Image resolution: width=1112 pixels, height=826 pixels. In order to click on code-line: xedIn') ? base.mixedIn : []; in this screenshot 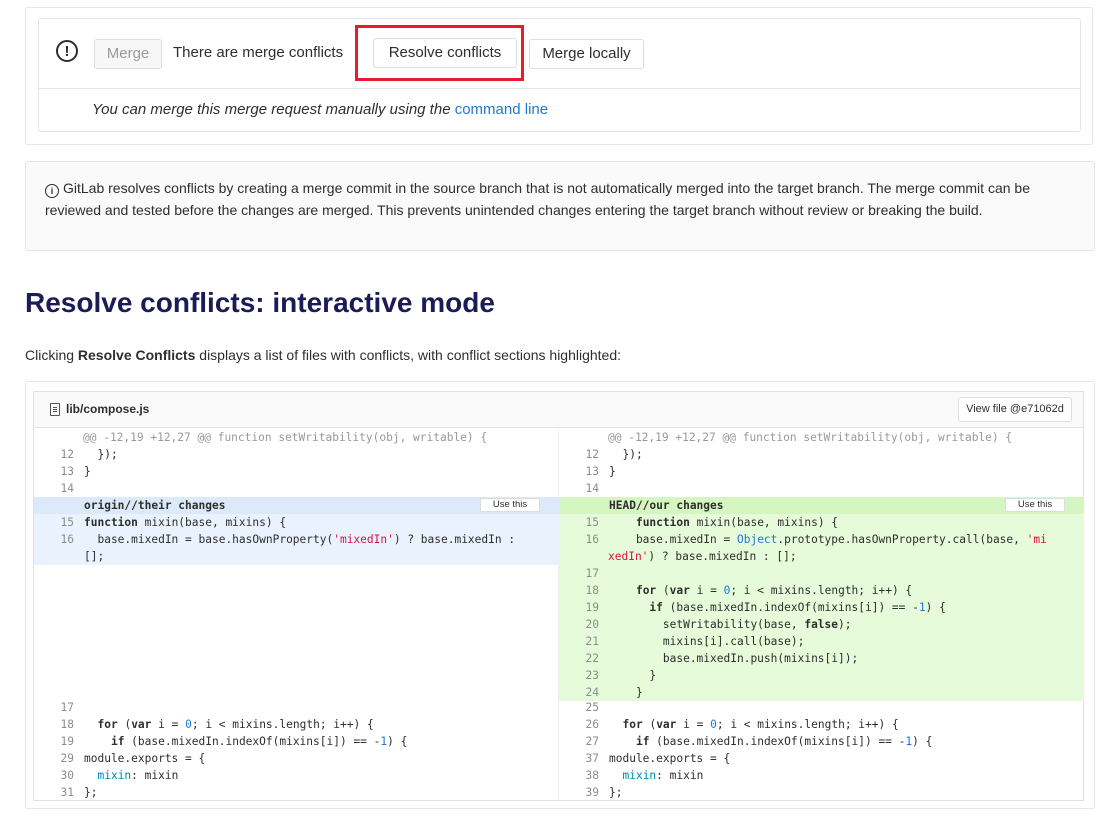, I will do `click(702, 556)`.